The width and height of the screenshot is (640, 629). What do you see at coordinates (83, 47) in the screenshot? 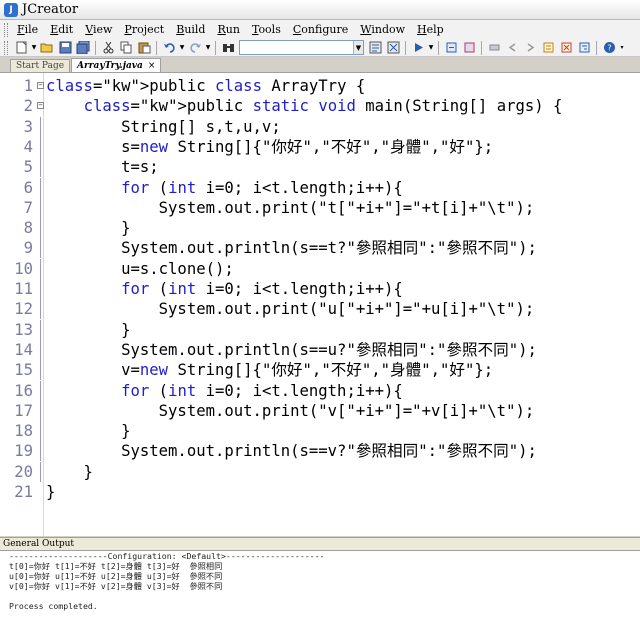
I see `save-all-icon` at bounding box center [83, 47].